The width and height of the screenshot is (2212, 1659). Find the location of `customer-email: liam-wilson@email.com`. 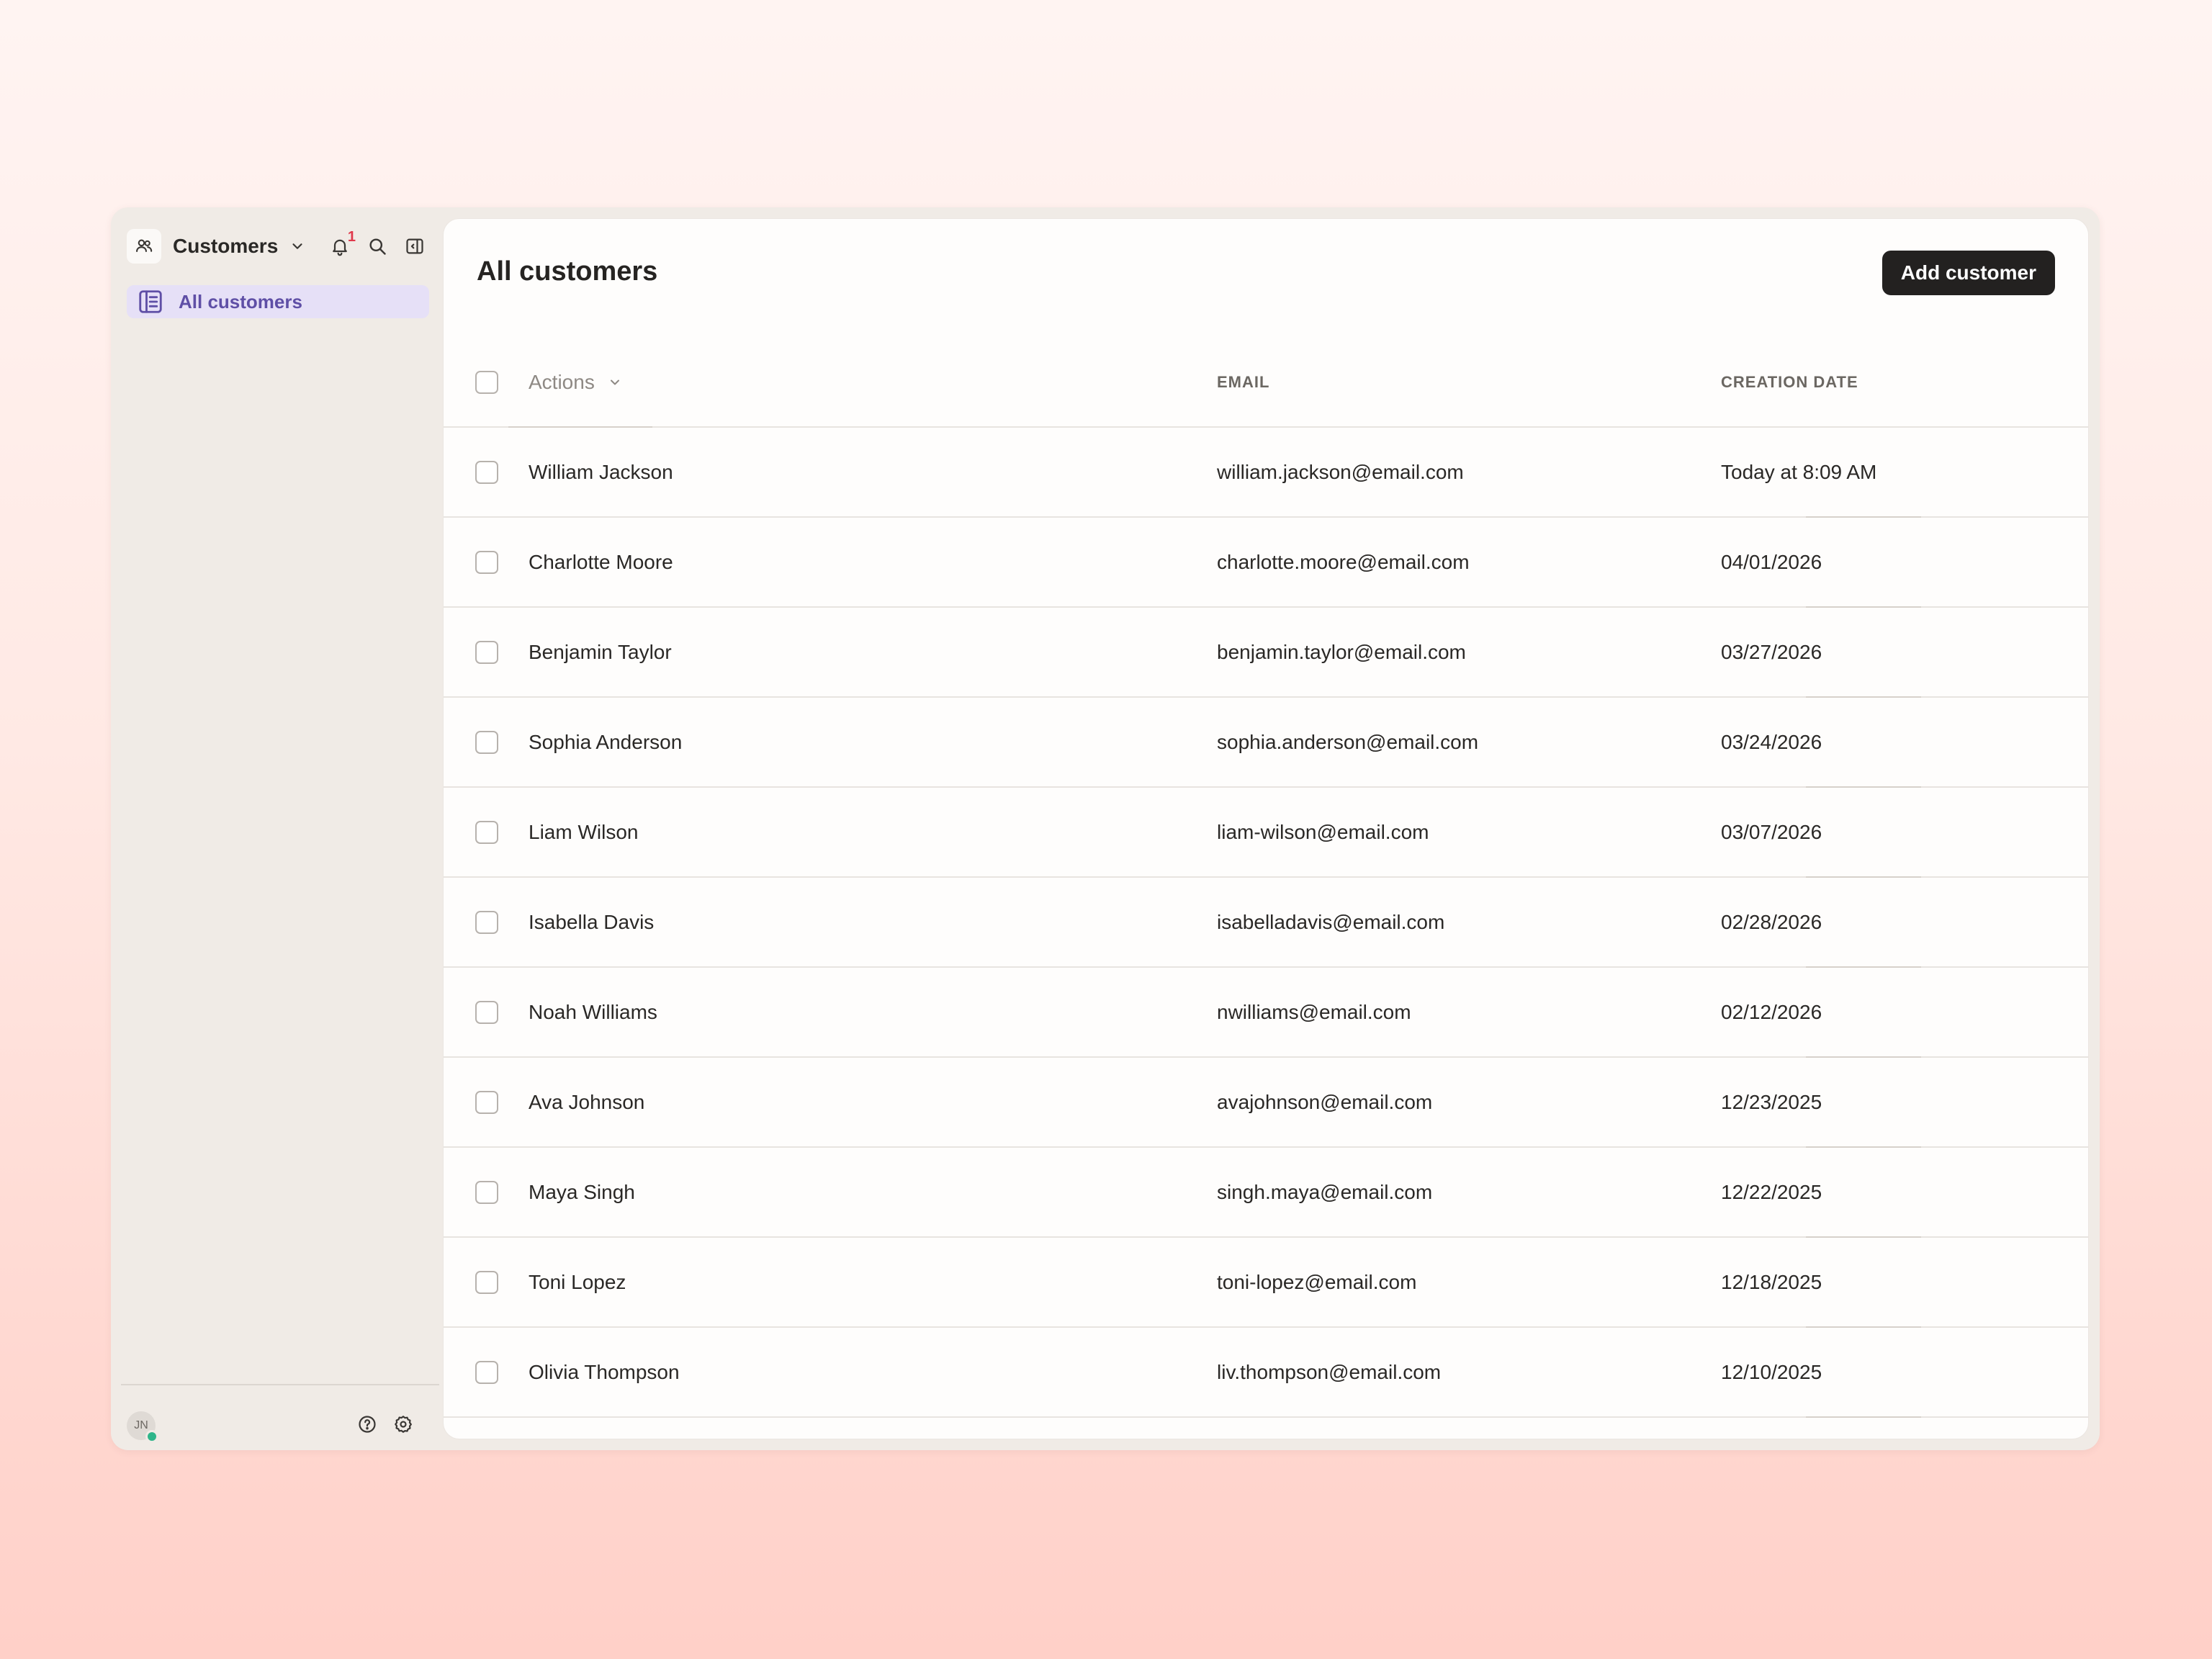

customer-email: liam-wilson@email.com is located at coordinates (1323, 831).